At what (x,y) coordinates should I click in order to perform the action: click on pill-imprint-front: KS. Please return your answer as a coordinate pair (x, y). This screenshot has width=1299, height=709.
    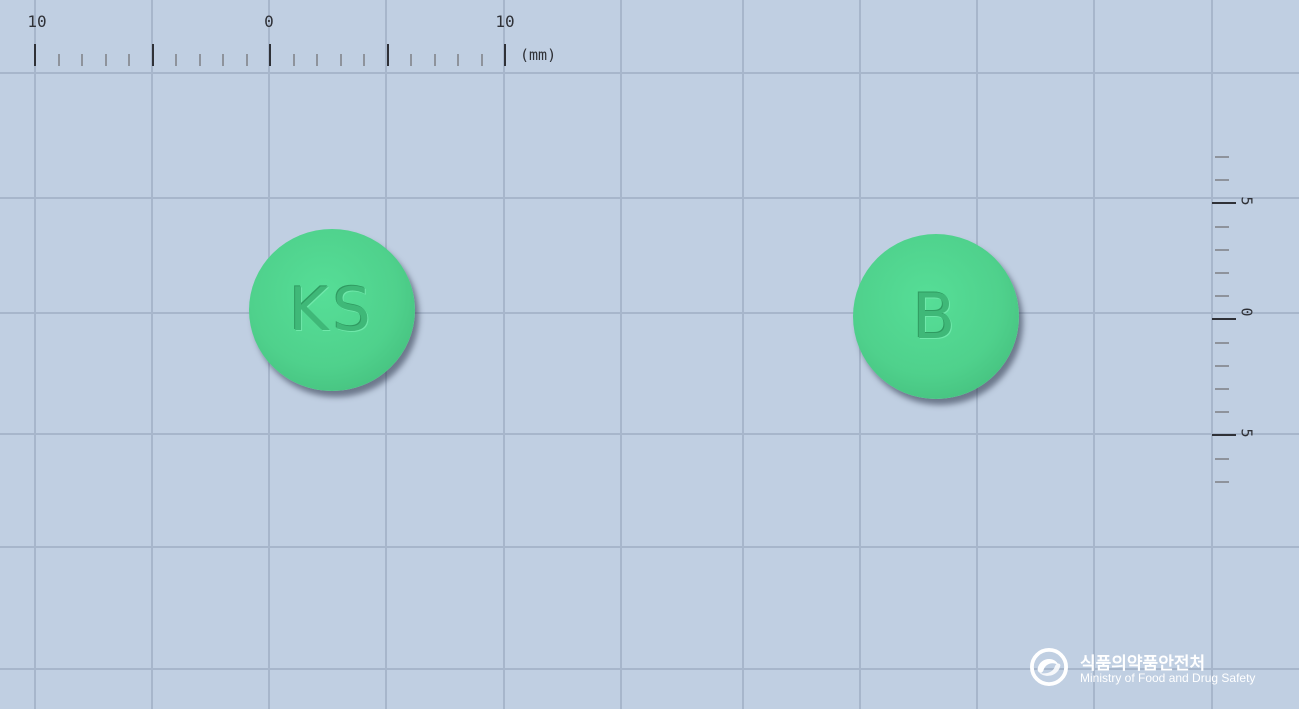
    Looking at the image, I should click on (332, 310).